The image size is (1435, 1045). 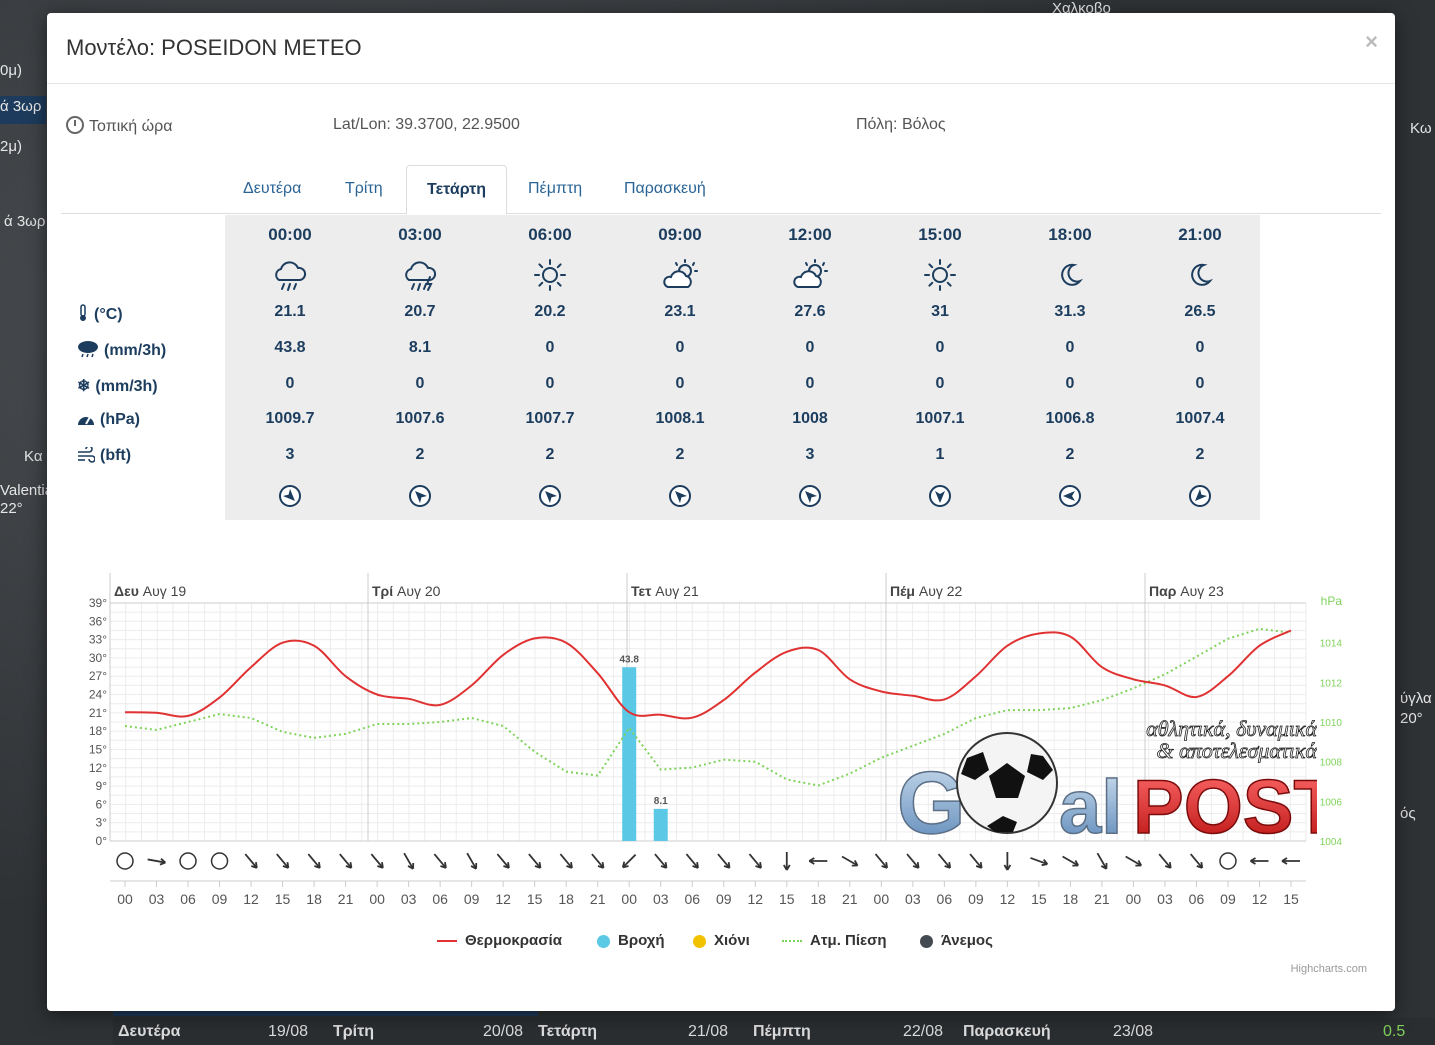 I want to click on tab-wednesday: Τετάρτη, so click(x=457, y=190).